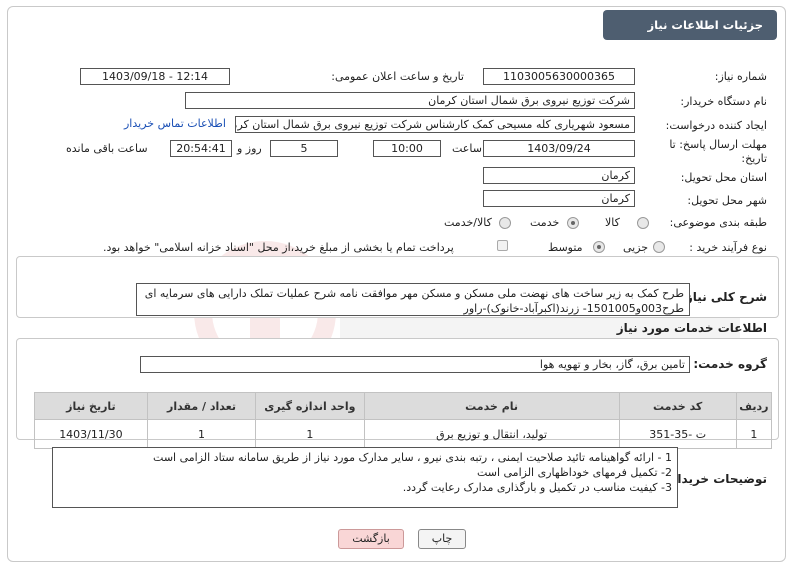  What do you see at coordinates (491, 406) in the screenshot?
I see `col-name: نام خدمت` at bounding box center [491, 406].